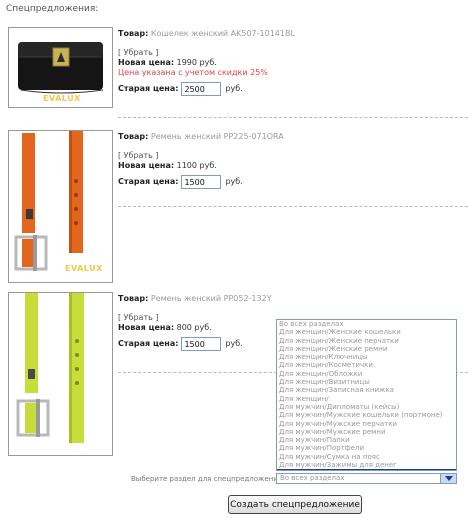 The image size is (468, 521). What do you see at coordinates (366, 399) in the screenshot?
I see `section-option: Для женщин/` at bounding box center [366, 399].